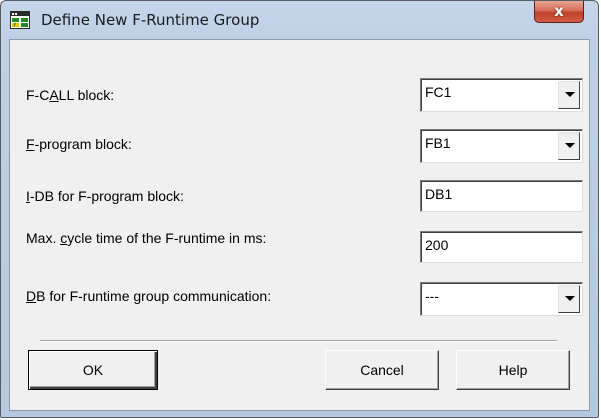  What do you see at coordinates (299, 20) in the screenshot?
I see `title-bar: F Define New F-Runtime Group x` at bounding box center [299, 20].